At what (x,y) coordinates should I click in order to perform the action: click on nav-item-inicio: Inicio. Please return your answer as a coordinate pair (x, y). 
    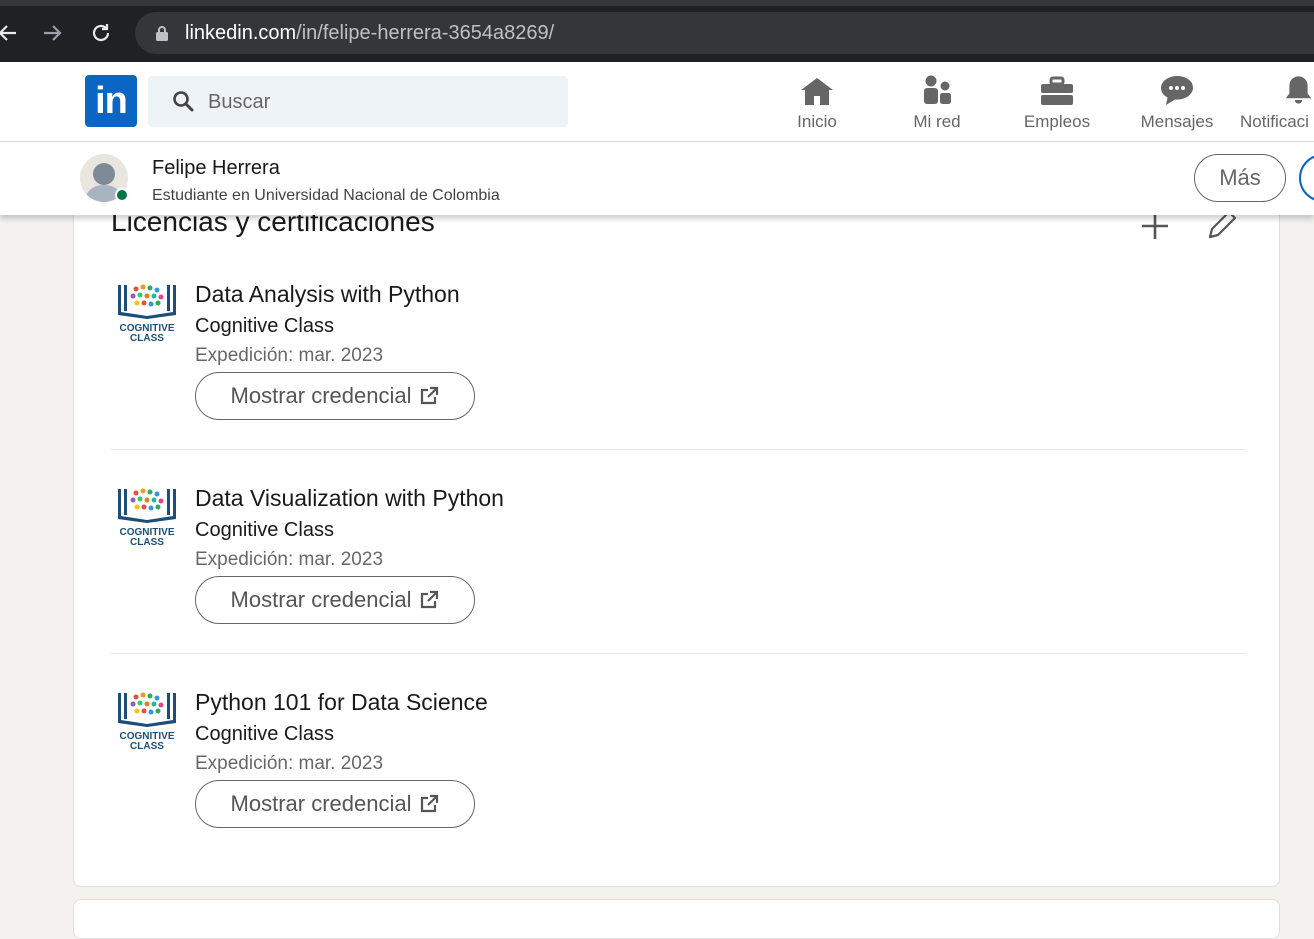
    Looking at the image, I should click on (817, 103).